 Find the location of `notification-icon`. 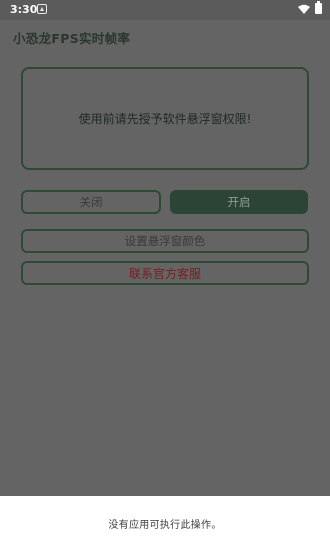

notification-icon is located at coordinates (42, 9).